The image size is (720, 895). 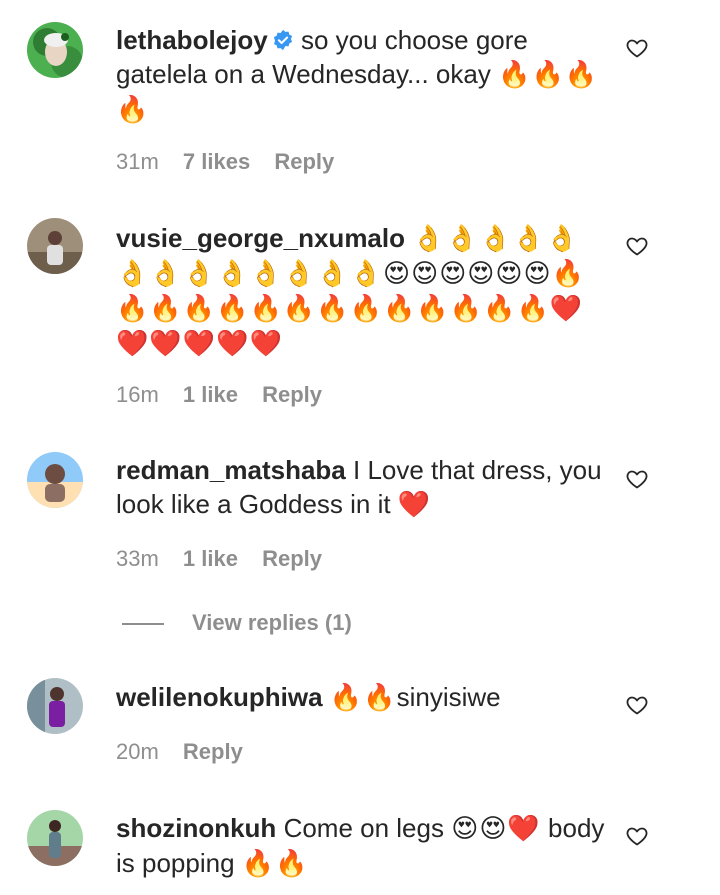 I want to click on comment-emojis: ❤️, so click(x=414, y=505).